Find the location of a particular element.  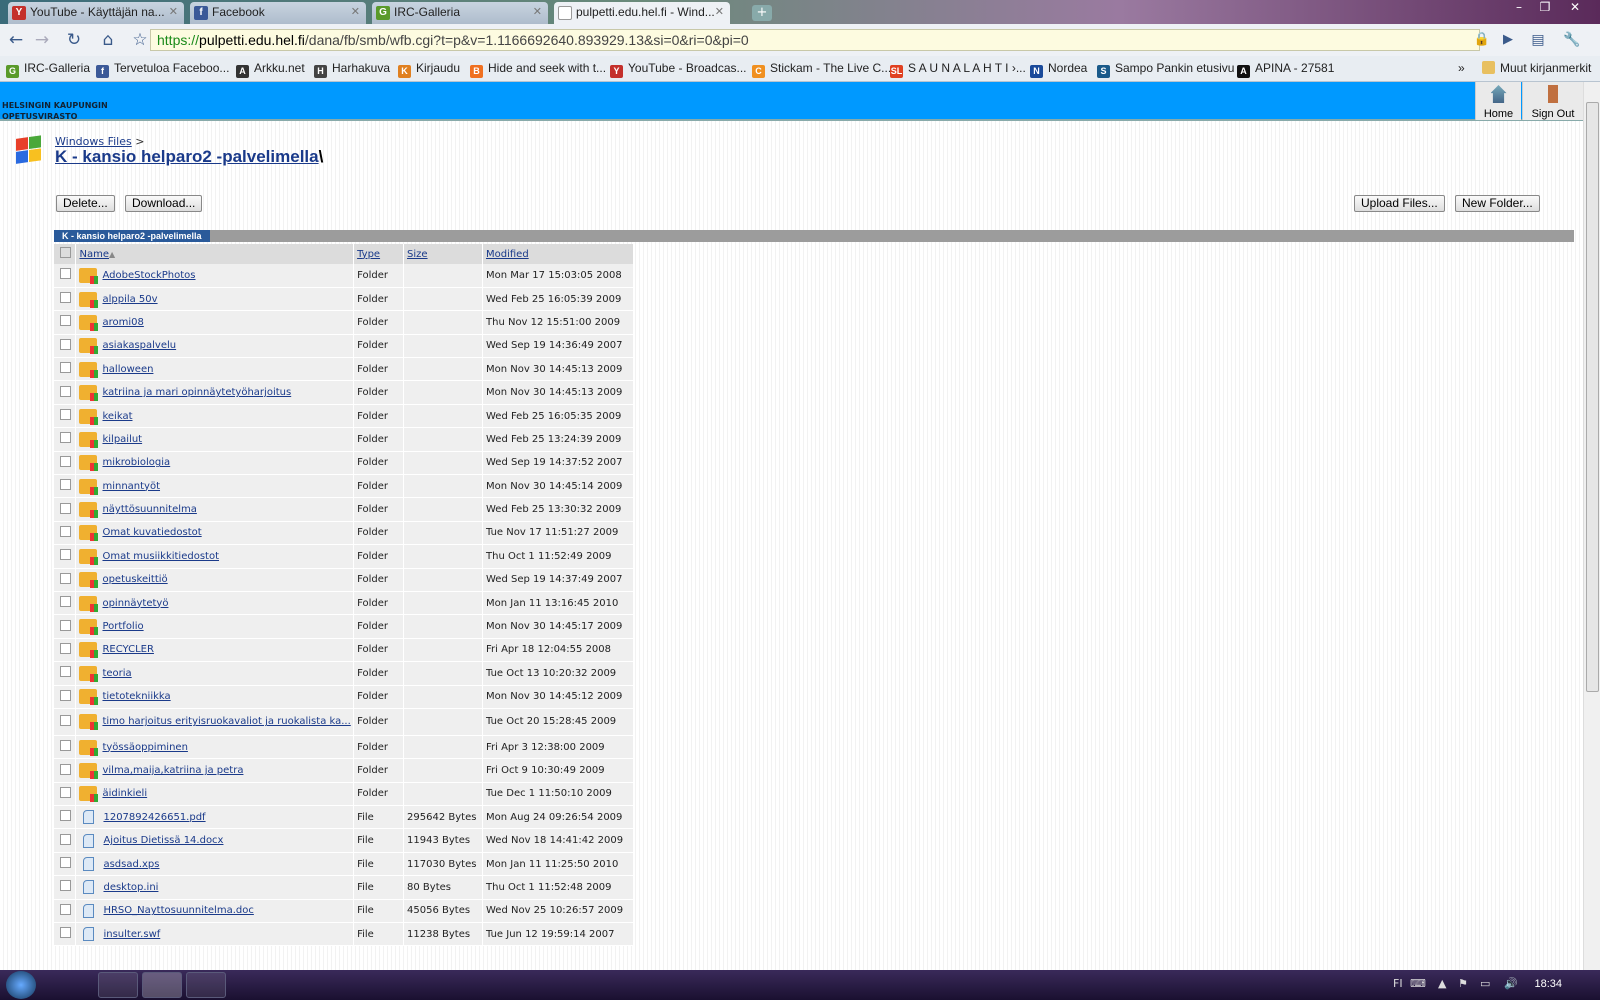

tab-3: pulpetti.edu.hel.fi - Wind... ✕ is located at coordinates (642, 13).